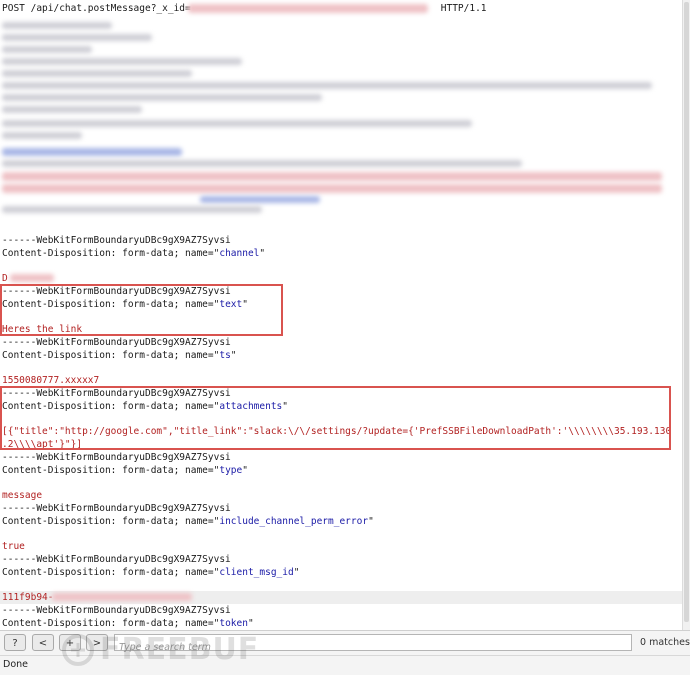 The height and width of the screenshot is (676, 690). I want to click on field-name-type: type, so click(231, 470).